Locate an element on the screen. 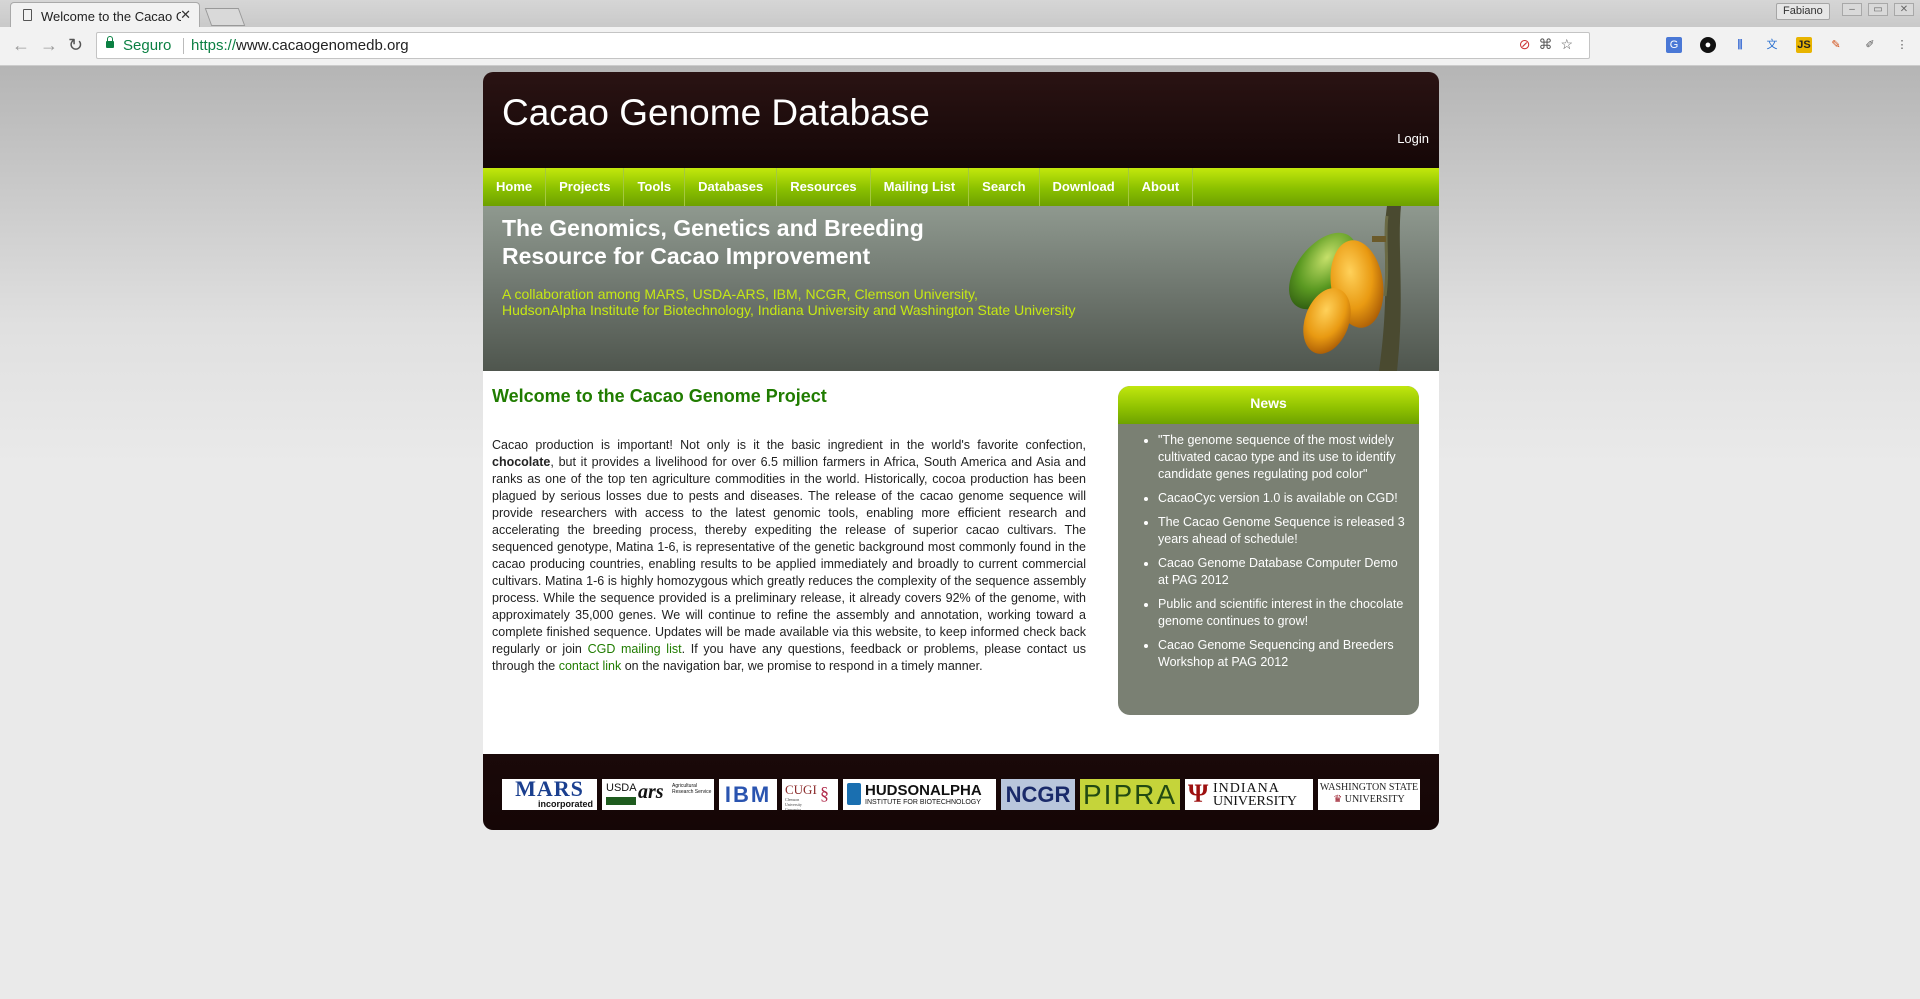  nav-databases: Databases is located at coordinates (731, 187).